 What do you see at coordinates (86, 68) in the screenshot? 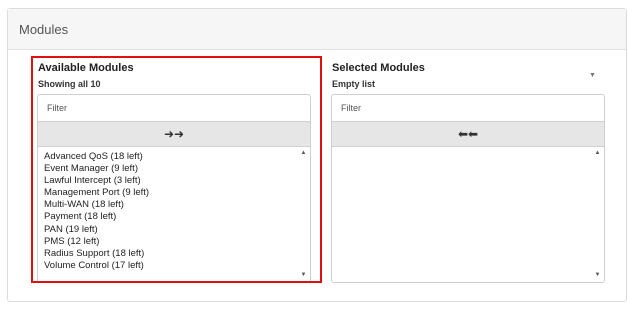
I see `available-modules-title: Available Modules` at bounding box center [86, 68].